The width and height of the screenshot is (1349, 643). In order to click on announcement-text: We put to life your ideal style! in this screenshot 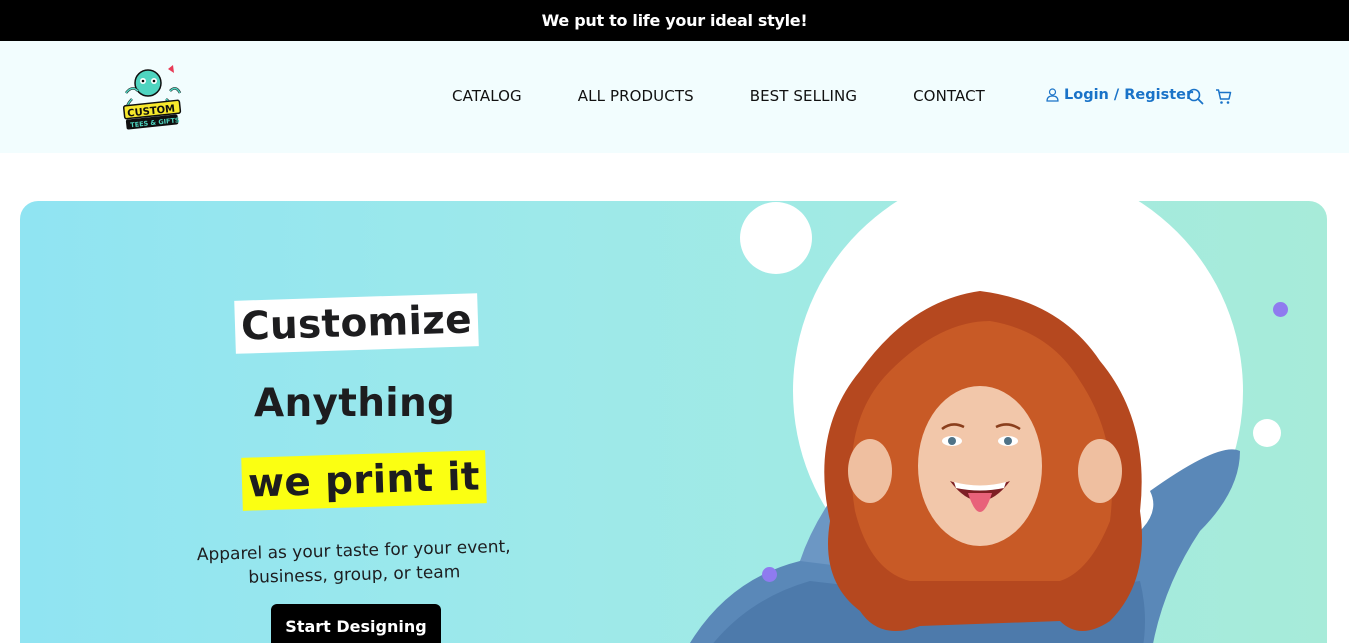, I will do `click(674, 20)`.